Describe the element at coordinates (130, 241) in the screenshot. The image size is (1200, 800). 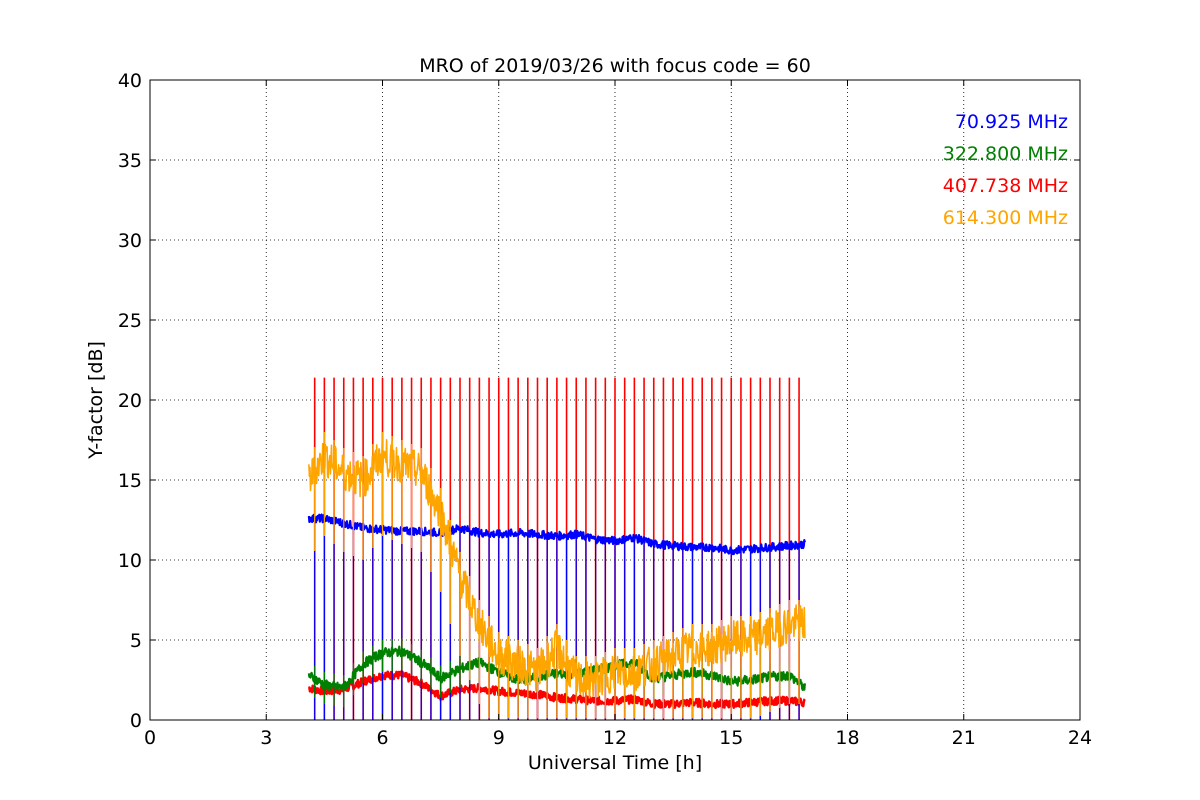
I see `y-tick-label: 30` at that location.